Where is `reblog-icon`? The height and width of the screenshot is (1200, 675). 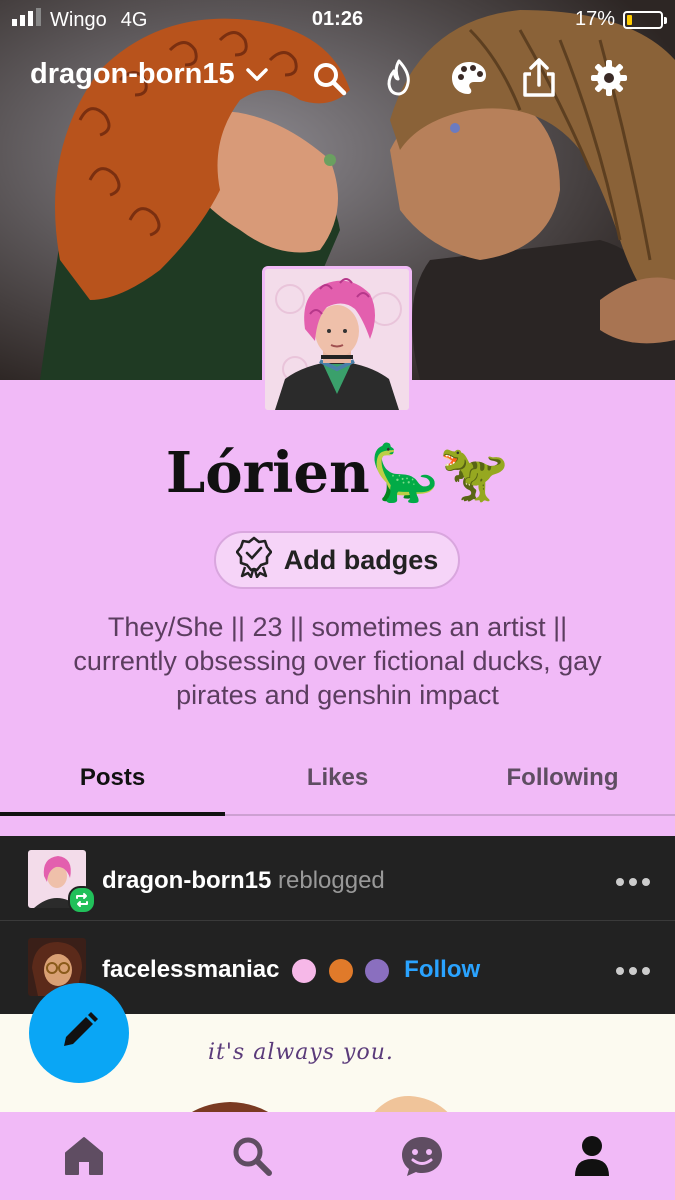
reblog-icon is located at coordinates (82, 900).